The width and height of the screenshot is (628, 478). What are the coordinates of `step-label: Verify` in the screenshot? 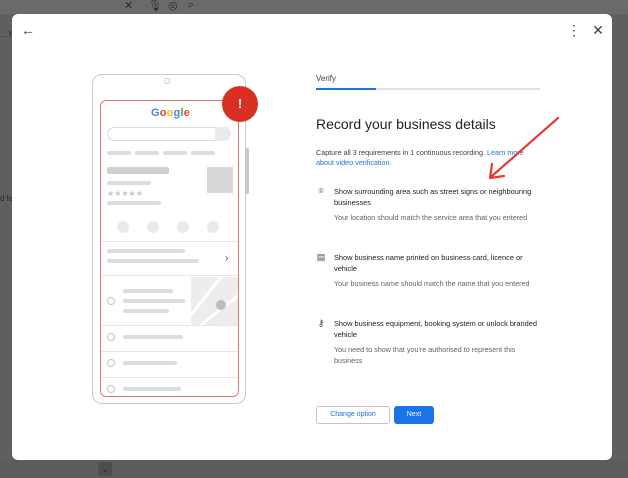 It's located at (326, 78).